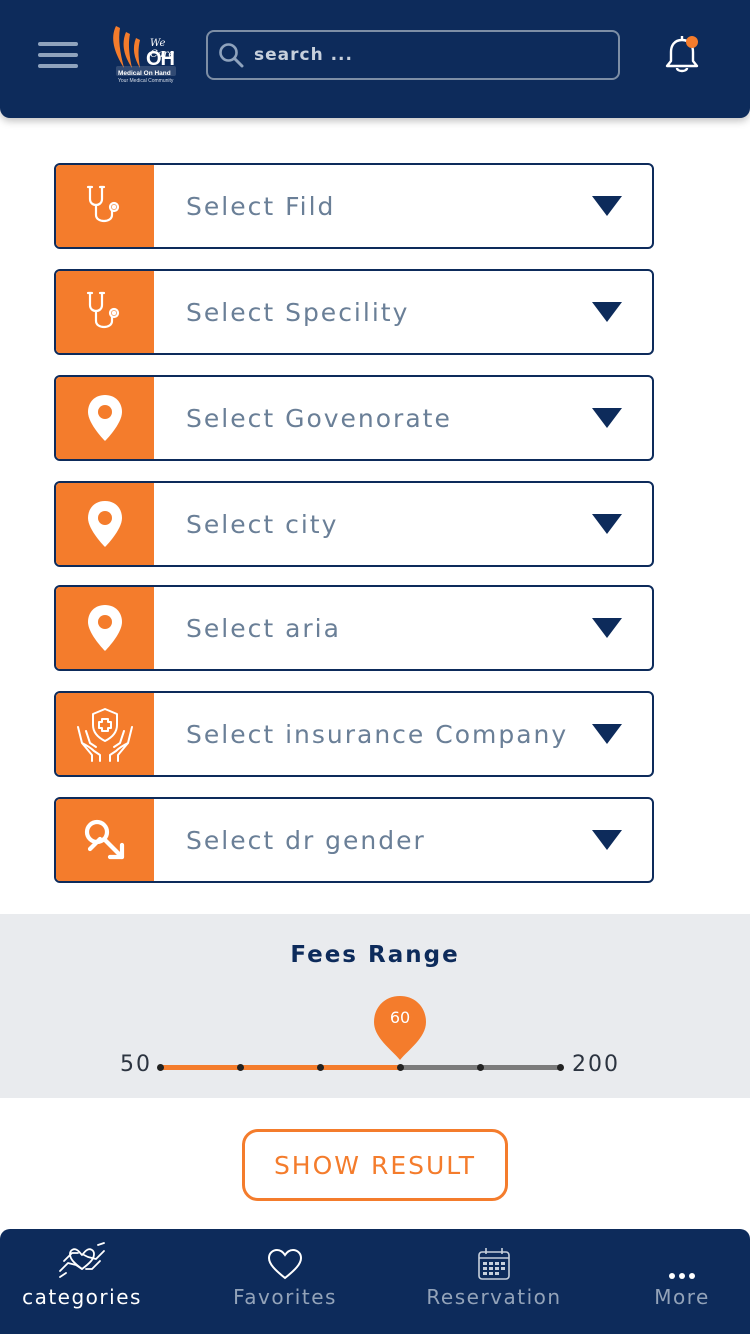 Image resolution: width=750 pixels, height=1334 pixels. Describe the element at coordinates (82, 1281) in the screenshot. I see `nav-categories: categories` at that location.